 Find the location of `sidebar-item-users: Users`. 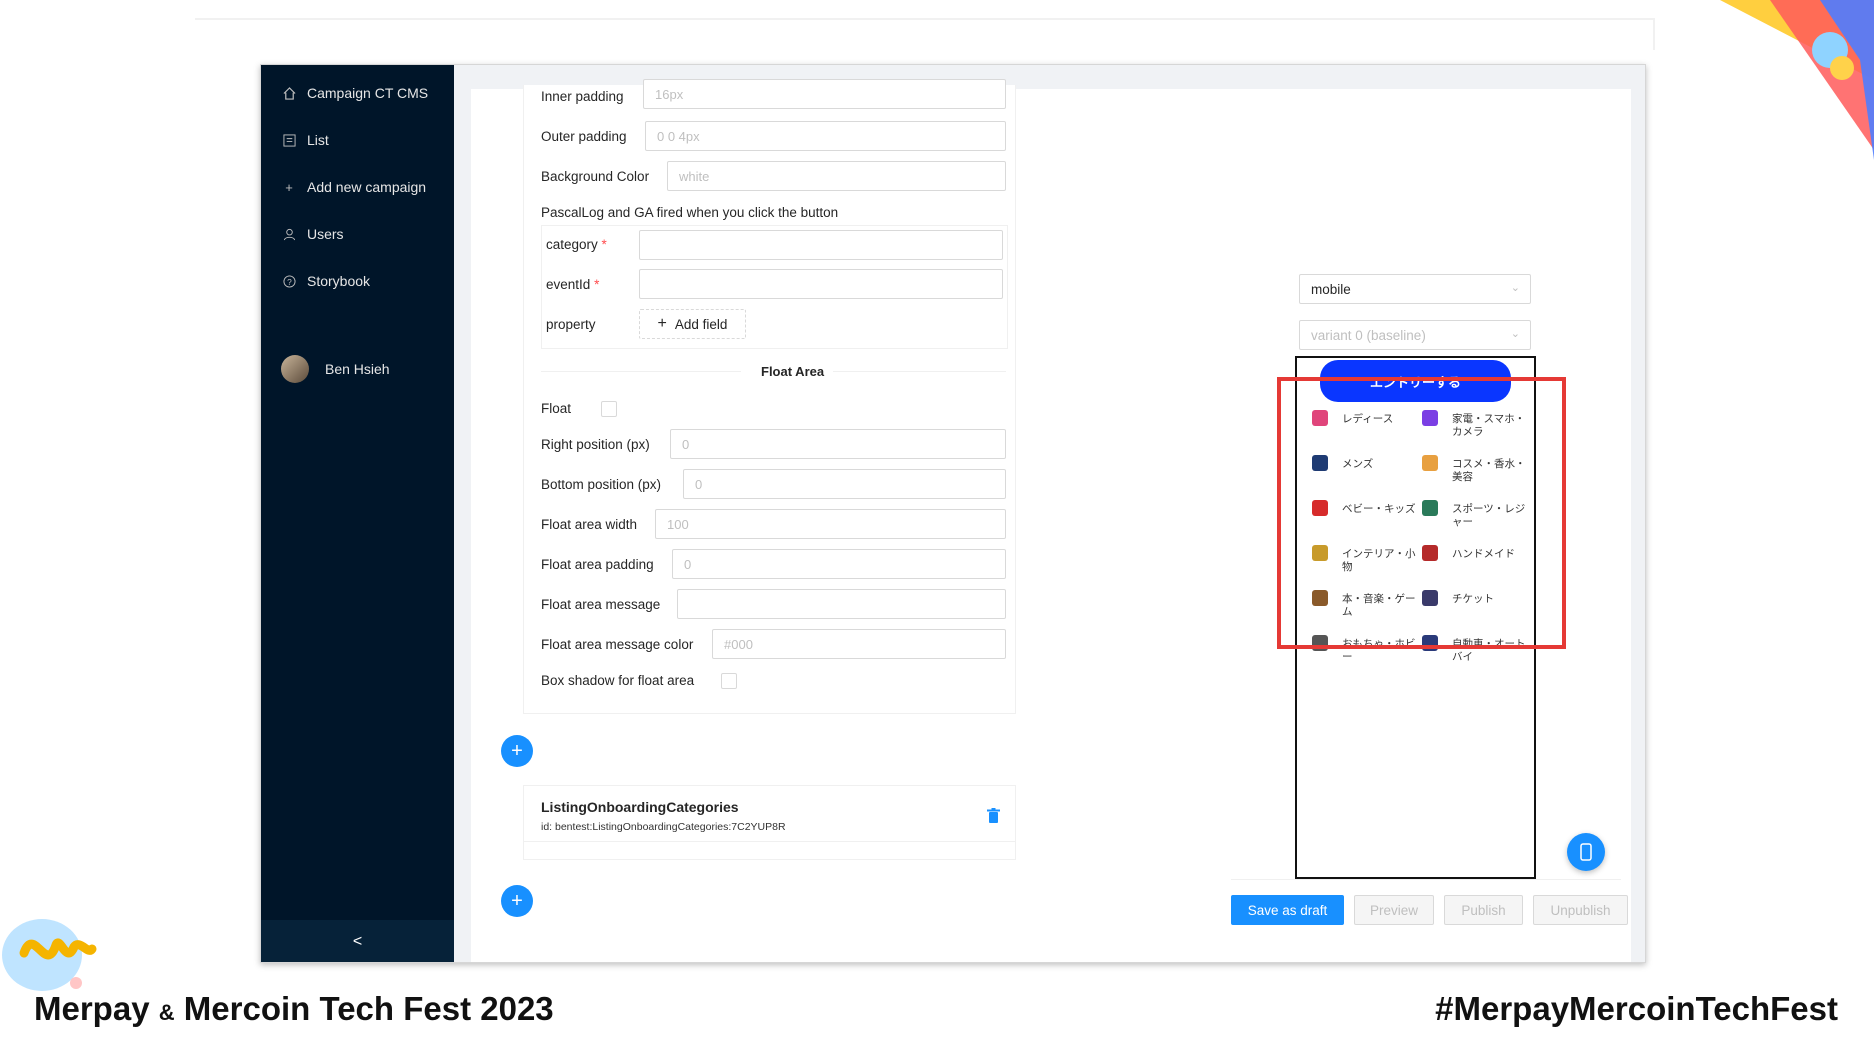

sidebar-item-users: Users is located at coordinates (312, 234).